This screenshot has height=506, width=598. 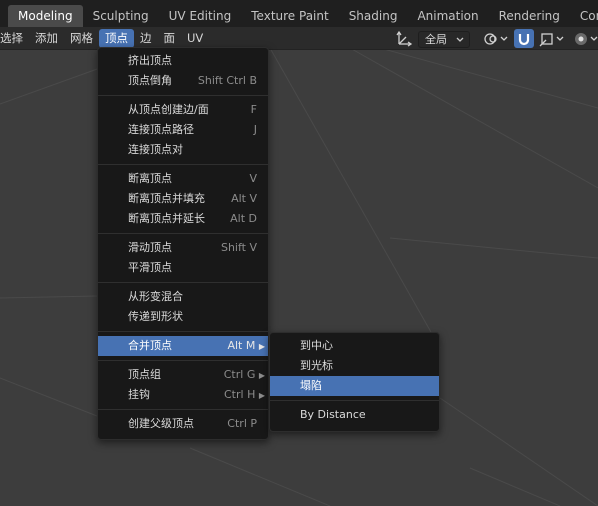 What do you see at coordinates (144, 374) in the screenshot?
I see `menu-item-label: 顶点组` at bounding box center [144, 374].